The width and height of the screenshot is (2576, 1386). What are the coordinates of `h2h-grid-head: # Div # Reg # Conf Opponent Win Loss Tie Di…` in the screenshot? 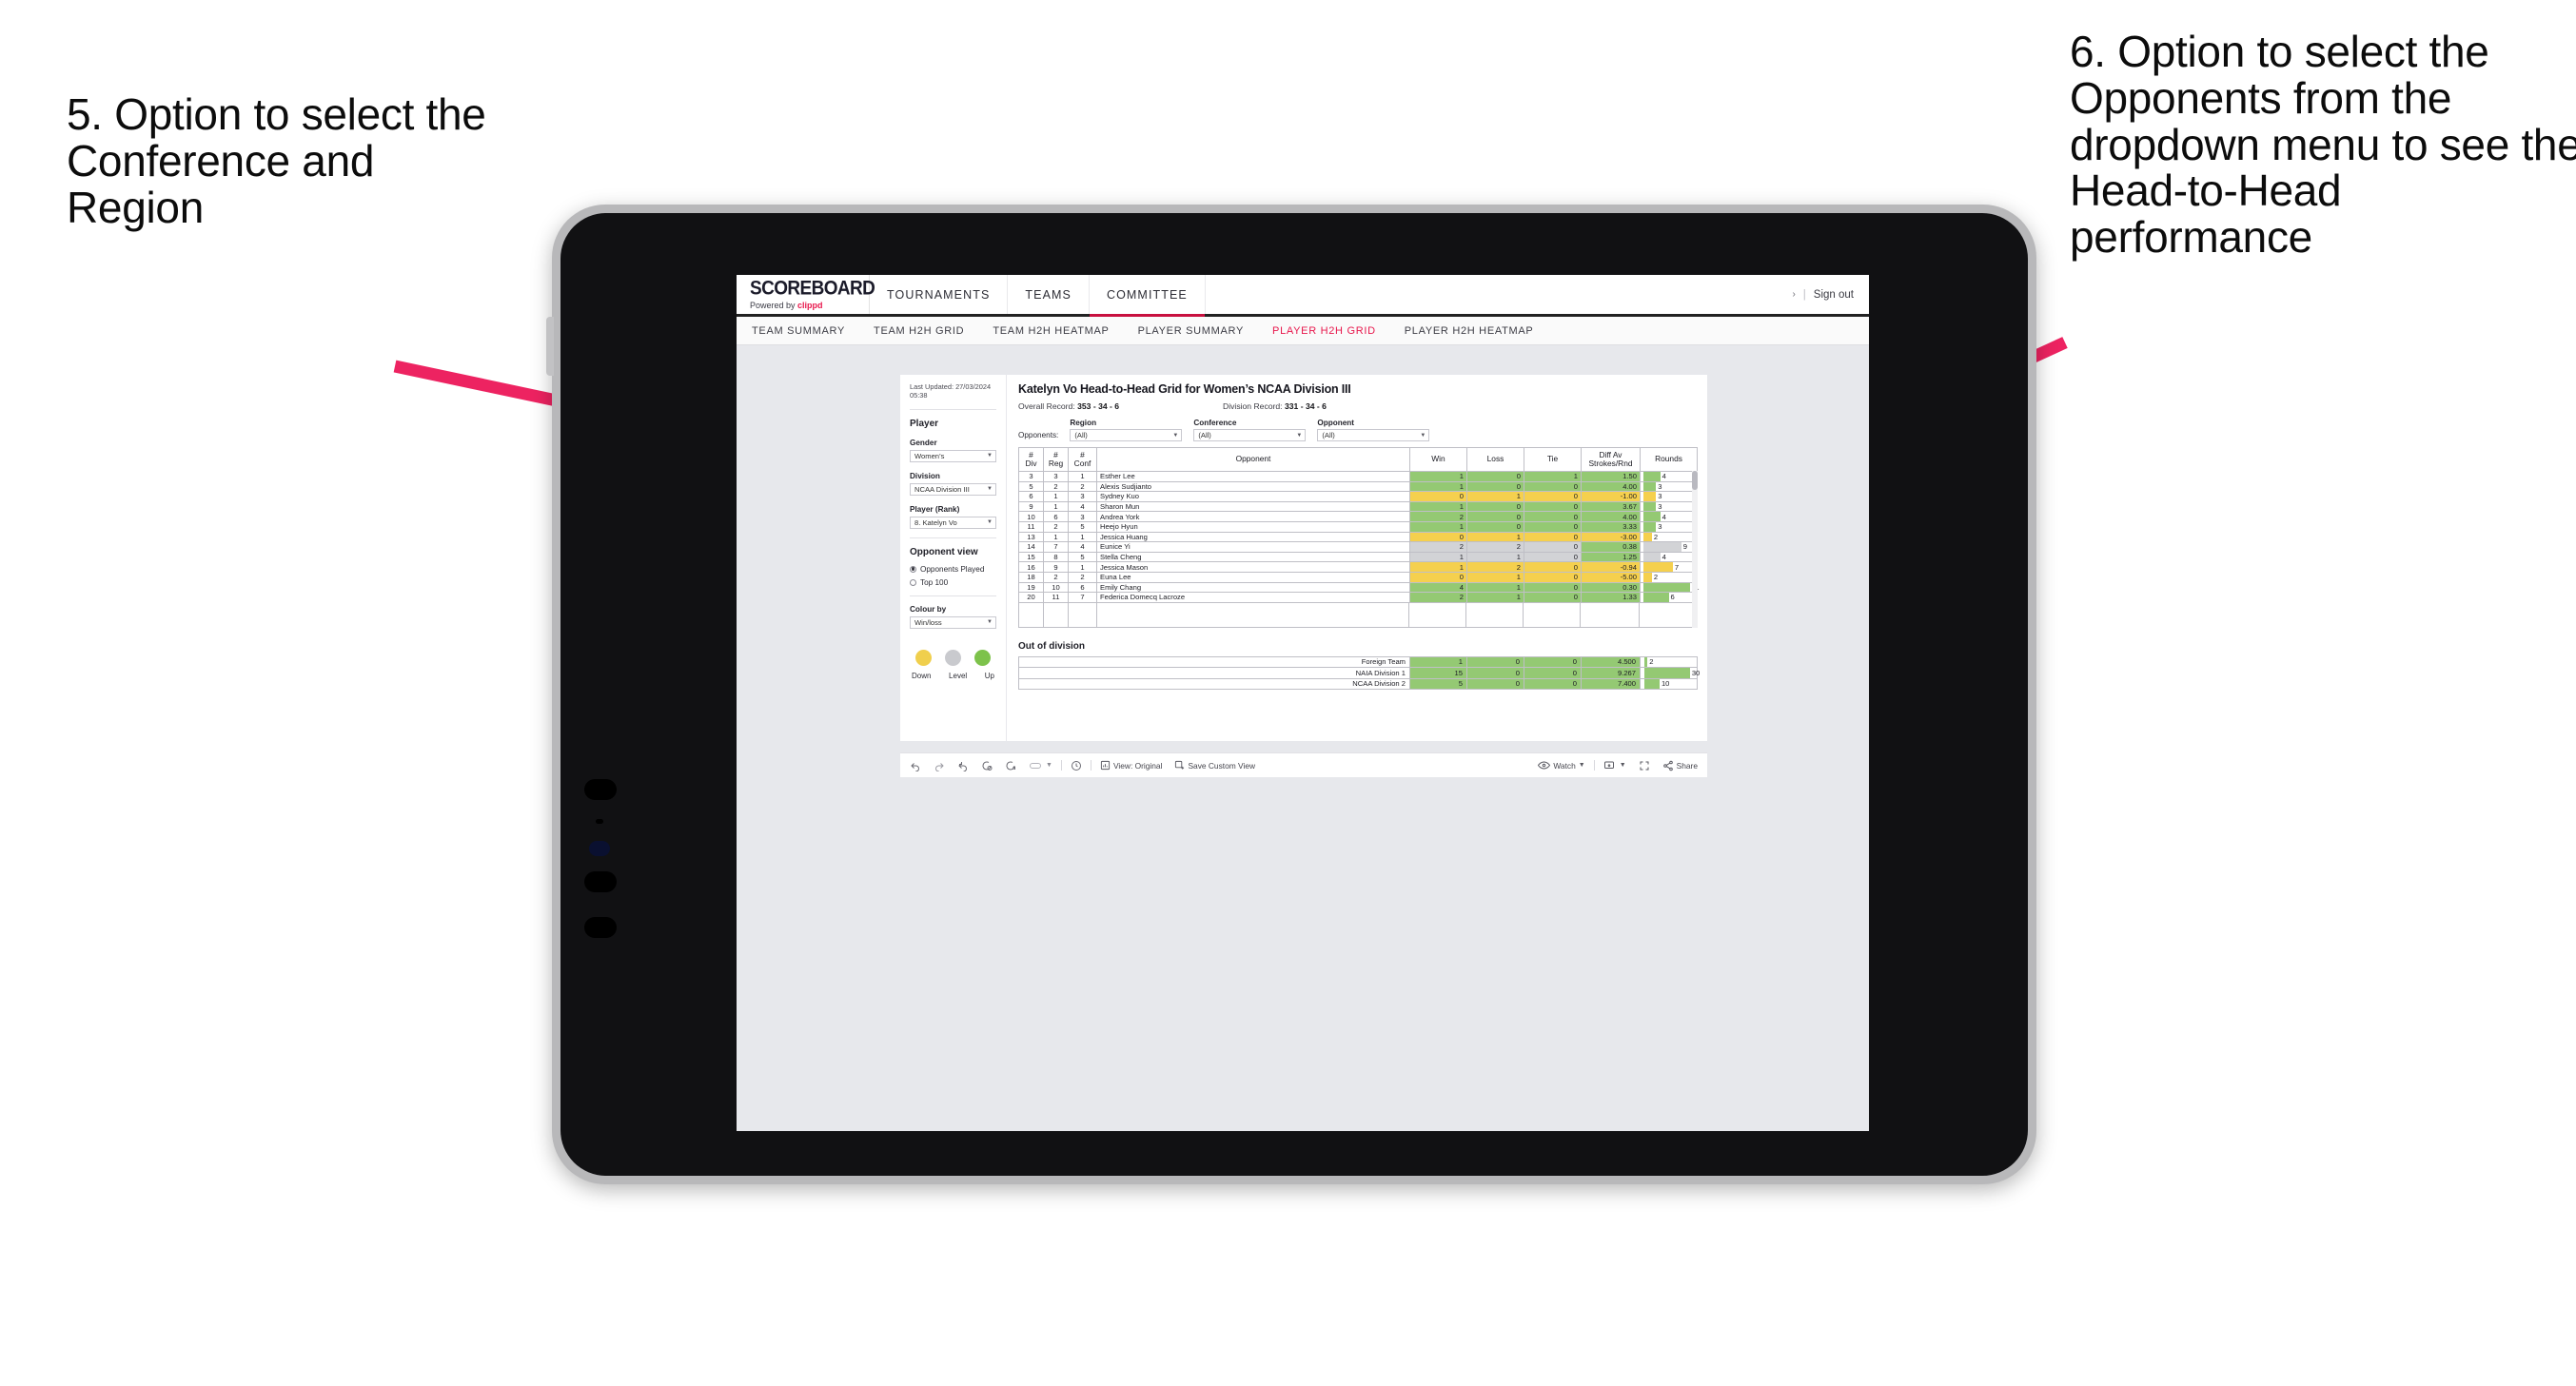 It's located at (1358, 459).